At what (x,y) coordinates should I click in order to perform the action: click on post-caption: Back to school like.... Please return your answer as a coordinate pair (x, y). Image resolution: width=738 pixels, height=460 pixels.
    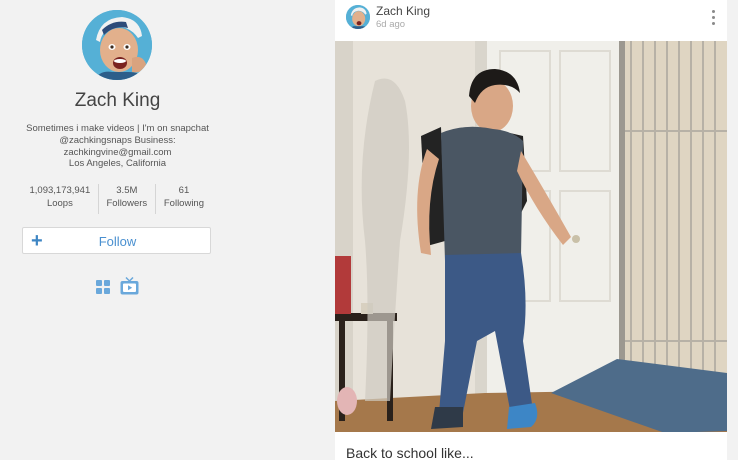
    Looking at the image, I should click on (410, 452).